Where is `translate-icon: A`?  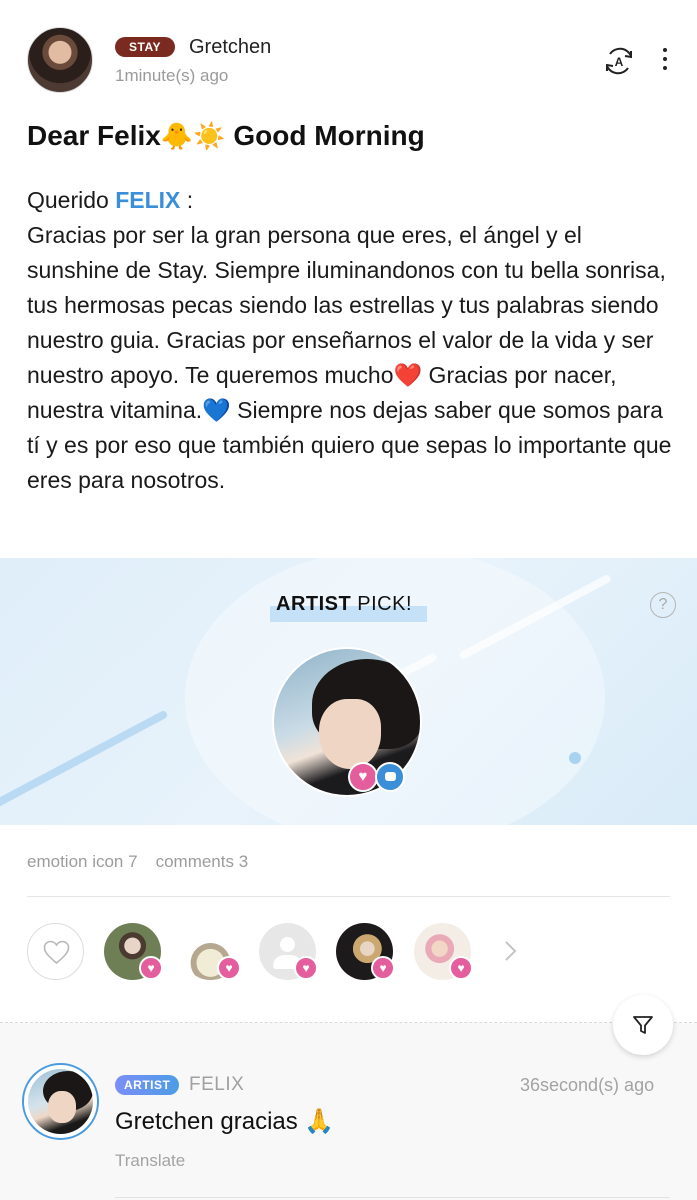
translate-icon: A is located at coordinates (619, 61).